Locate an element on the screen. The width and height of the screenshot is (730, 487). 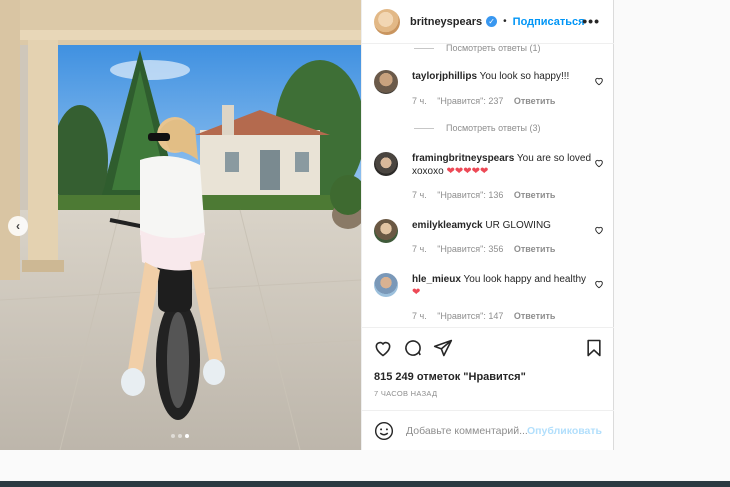
comment-meta: 7 ч. "Нравится": 147 Ответить is located at coordinates (487, 316).